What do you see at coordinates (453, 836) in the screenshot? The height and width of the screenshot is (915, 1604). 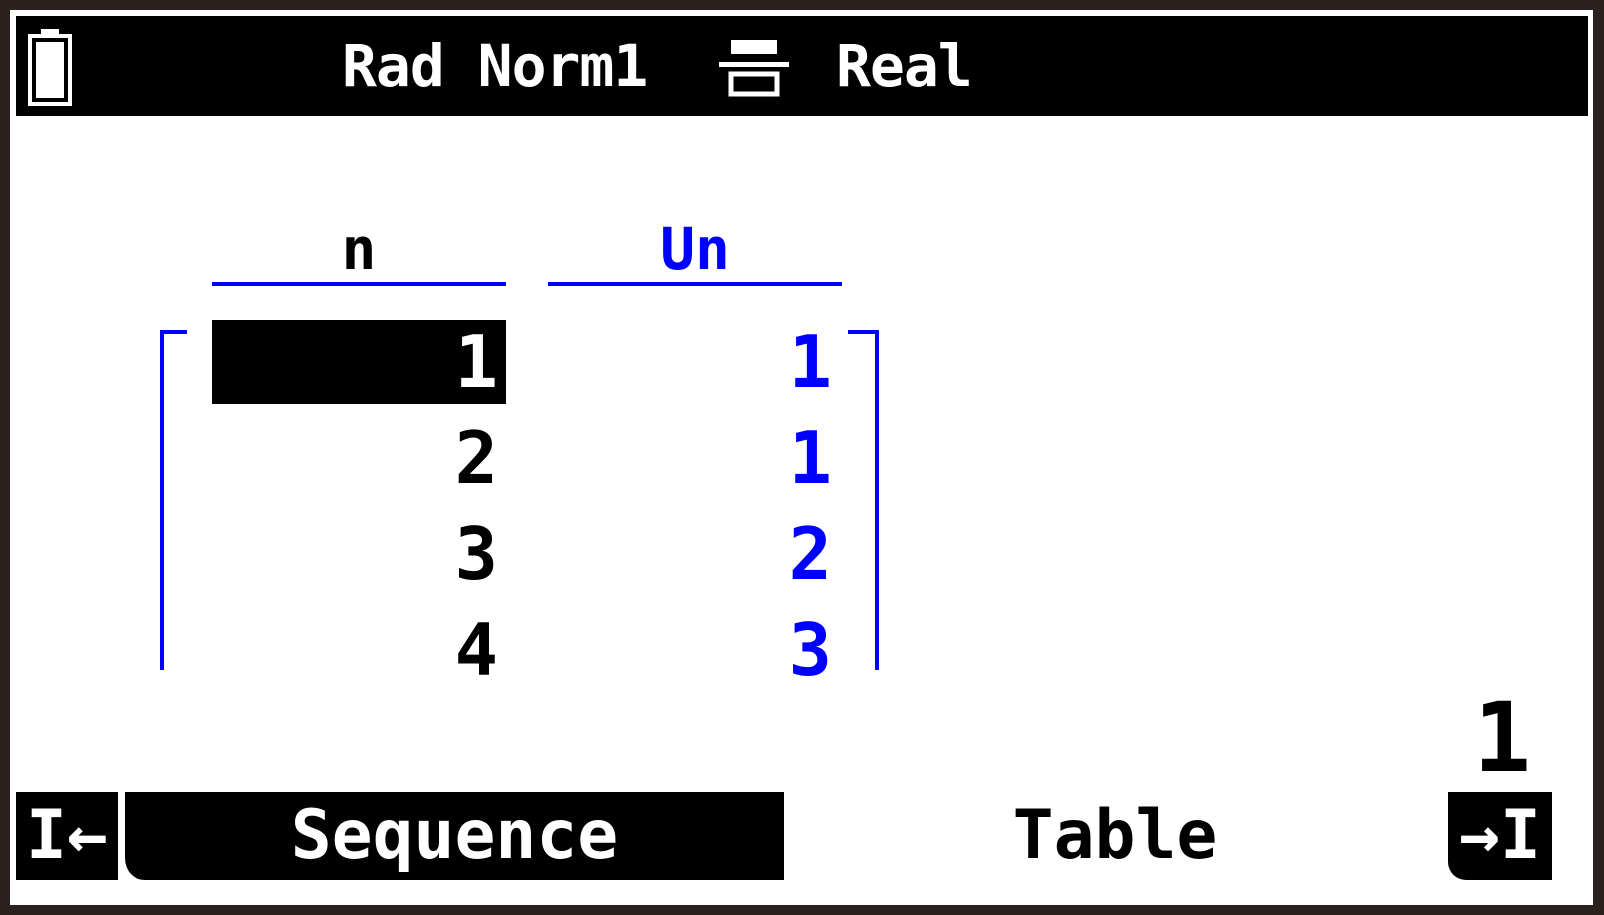 I see `fkey-sequence-button: Sequence` at bounding box center [453, 836].